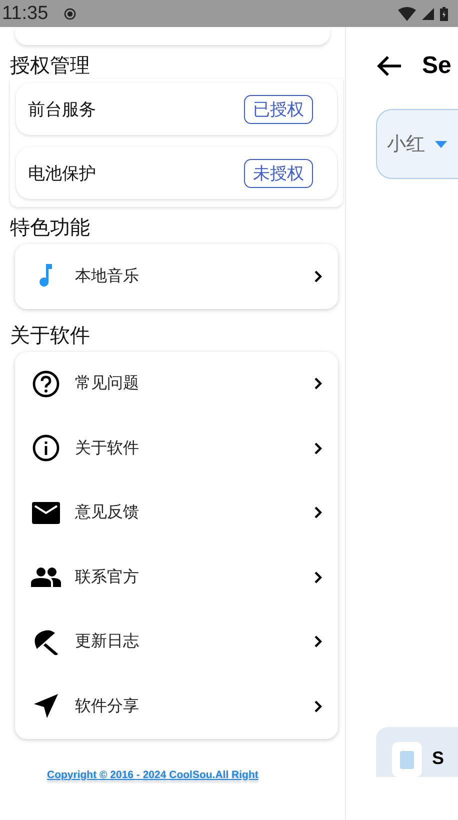 The image size is (458, 820). What do you see at coordinates (417, 144) in the screenshot?
I see `name-dropdown: 小红` at bounding box center [417, 144].